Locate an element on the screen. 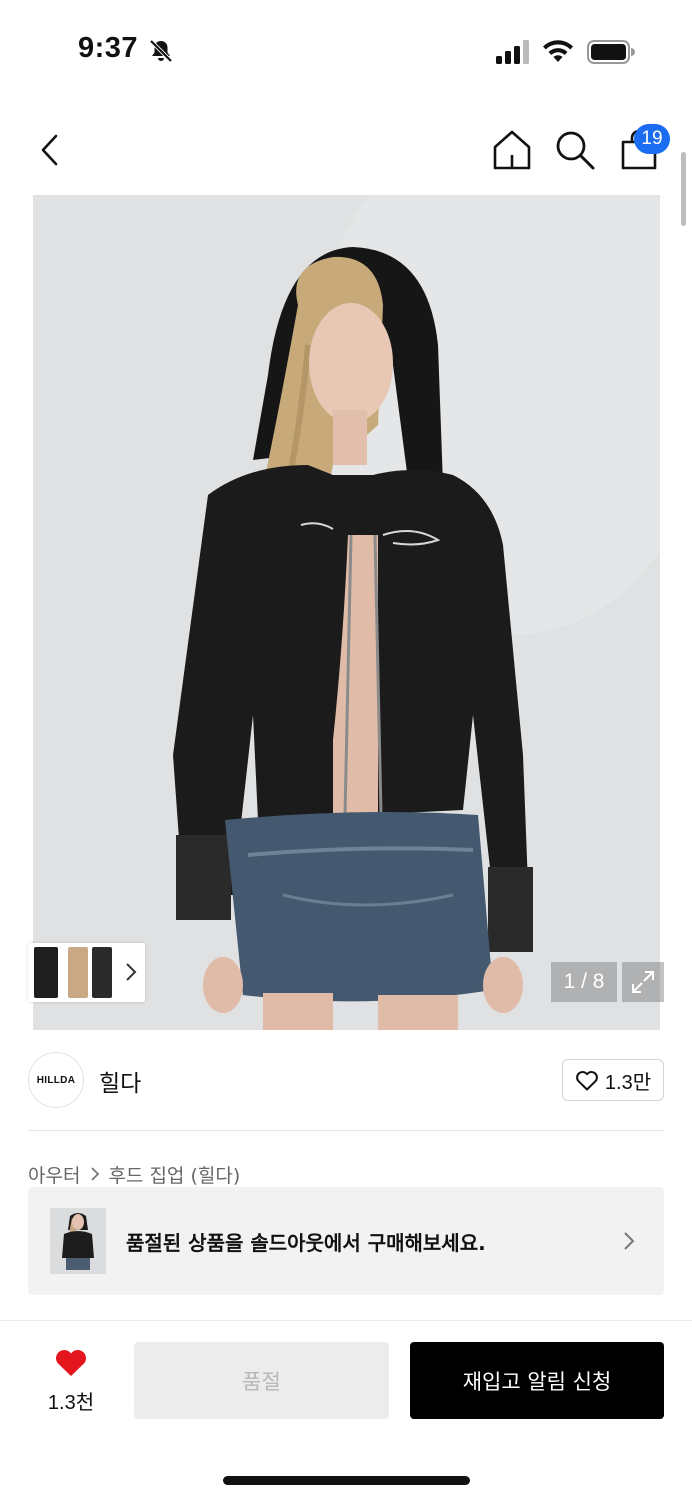 The image size is (692, 1500). status-bar: 9:37 is located at coordinates (346, 50).